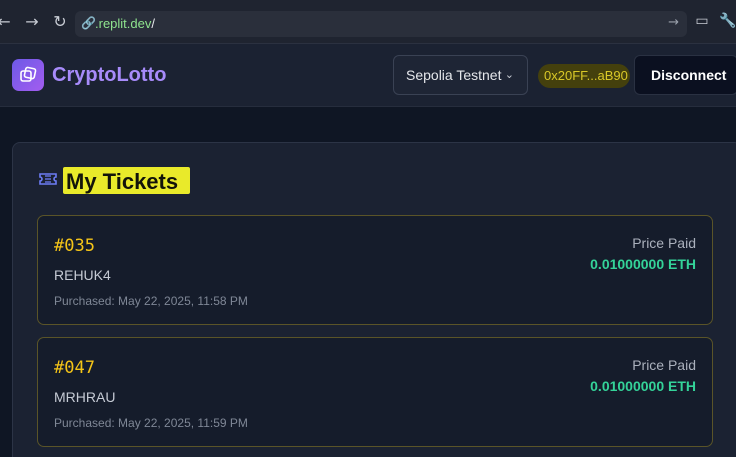  Describe the element at coordinates (727, 22) in the screenshot. I see `wrench-icon: 🔧` at that location.